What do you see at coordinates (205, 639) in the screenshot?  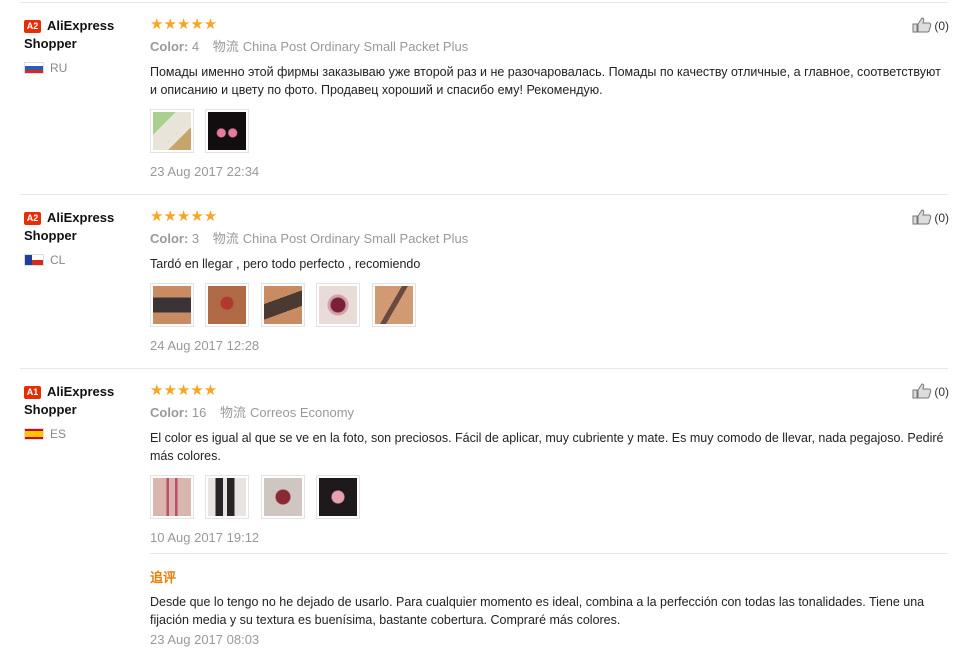 I see `followup-date: 23 Aug 2017 08:03` at bounding box center [205, 639].